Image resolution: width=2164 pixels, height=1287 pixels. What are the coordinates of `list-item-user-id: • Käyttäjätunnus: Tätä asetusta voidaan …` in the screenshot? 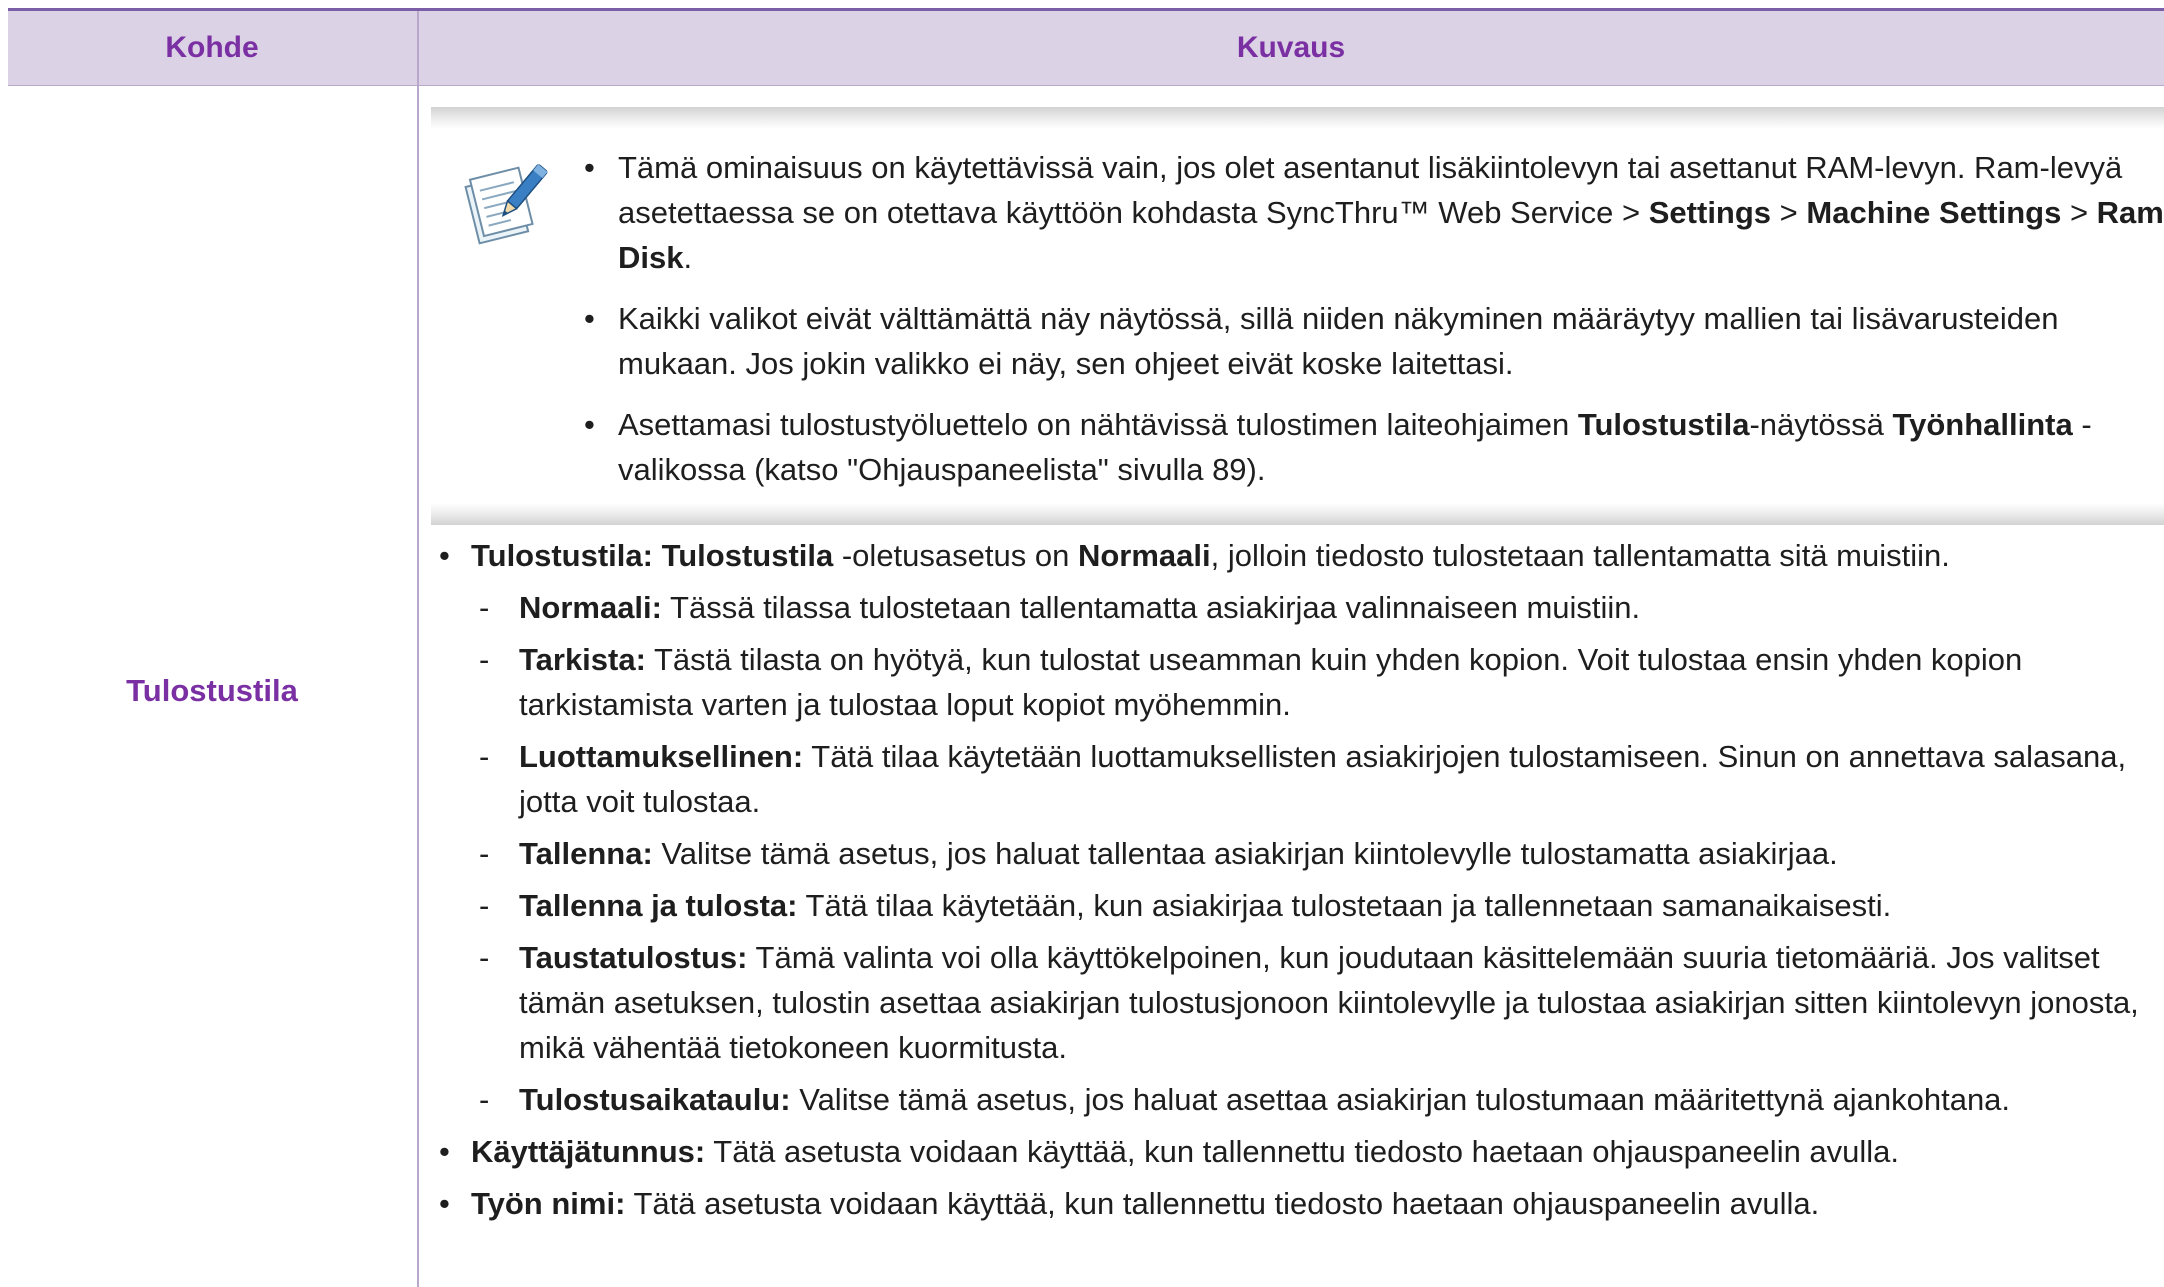 It's located at (1297, 1151).